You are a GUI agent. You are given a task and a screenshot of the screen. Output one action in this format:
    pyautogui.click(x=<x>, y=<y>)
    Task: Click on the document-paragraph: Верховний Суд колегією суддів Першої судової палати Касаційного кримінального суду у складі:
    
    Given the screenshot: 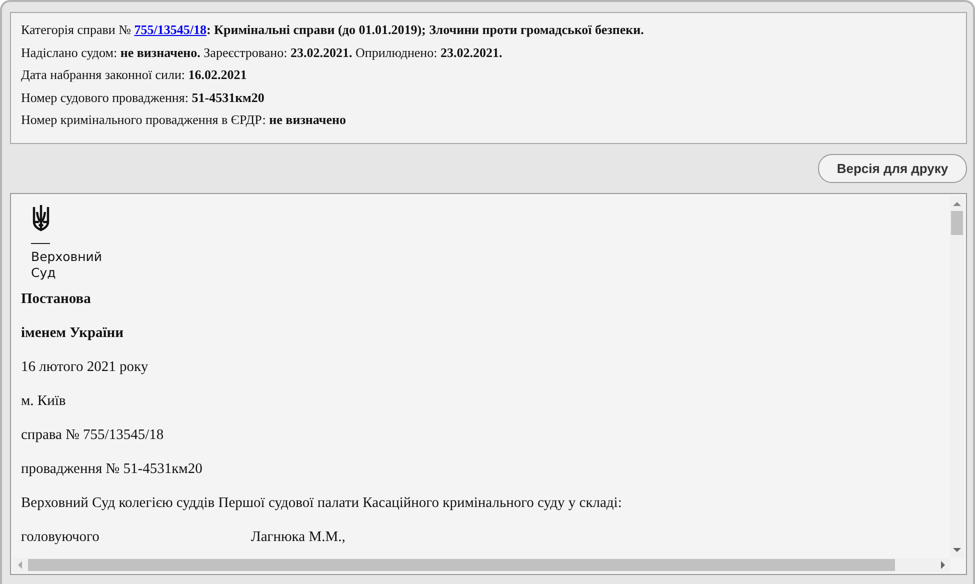 What is the action you would take?
    pyautogui.click(x=322, y=504)
    